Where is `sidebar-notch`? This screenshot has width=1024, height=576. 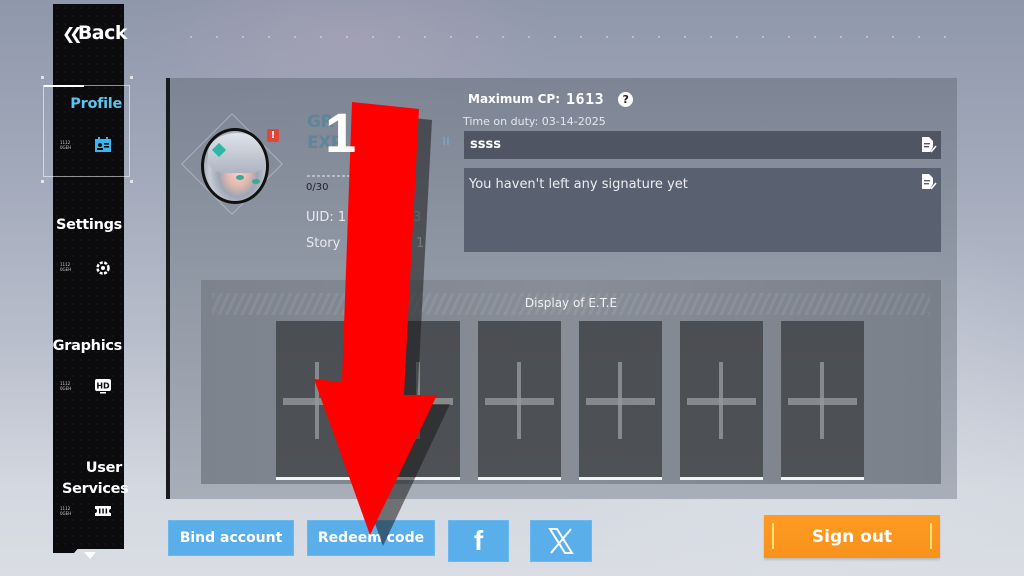 sidebar-notch is located at coordinates (67, 549).